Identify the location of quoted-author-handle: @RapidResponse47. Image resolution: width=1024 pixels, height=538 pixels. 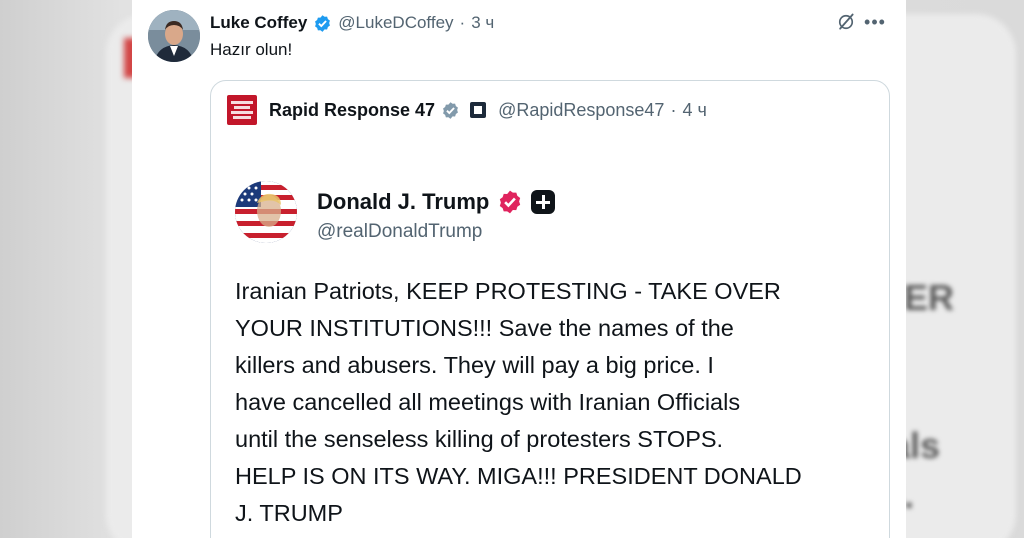
(581, 110).